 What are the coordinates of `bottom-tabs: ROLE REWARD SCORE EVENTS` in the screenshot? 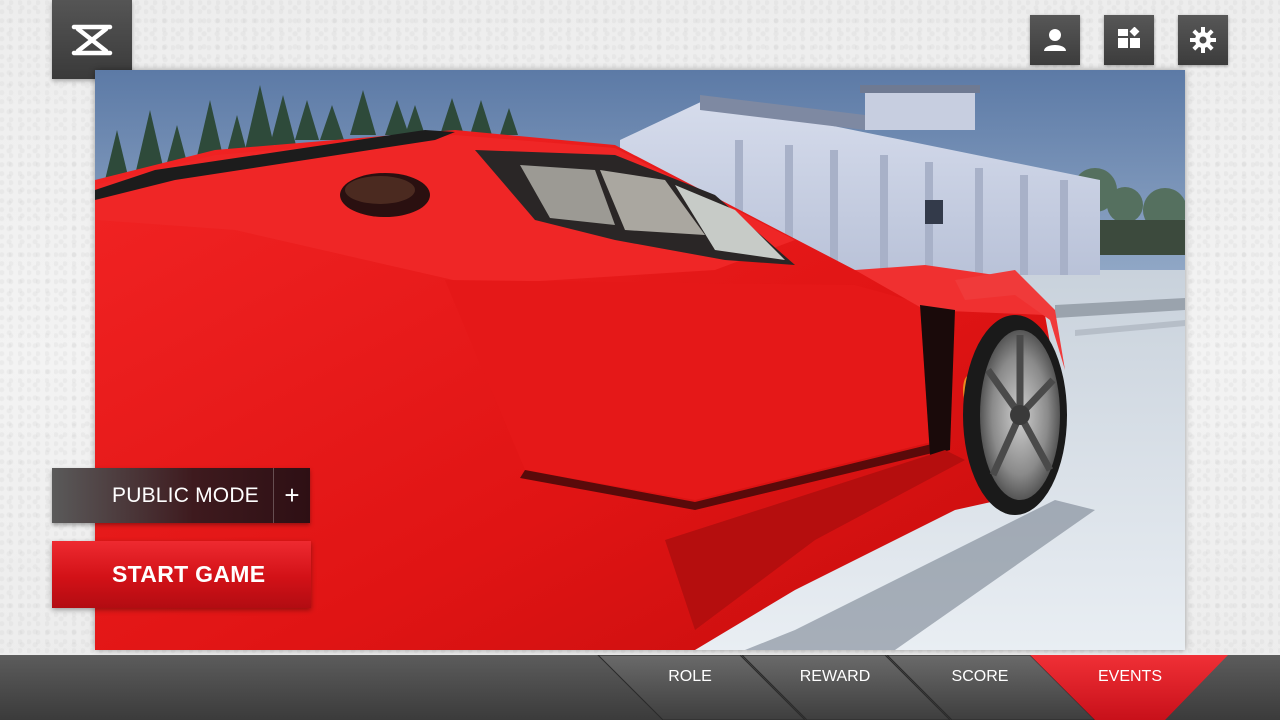 It's located at (640, 687).